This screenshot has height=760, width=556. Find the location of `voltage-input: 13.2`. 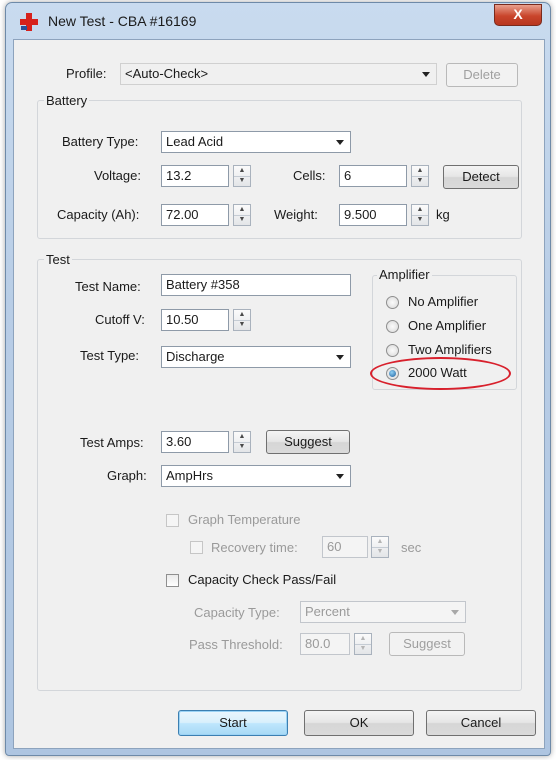

voltage-input: 13.2 is located at coordinates (195, 176).